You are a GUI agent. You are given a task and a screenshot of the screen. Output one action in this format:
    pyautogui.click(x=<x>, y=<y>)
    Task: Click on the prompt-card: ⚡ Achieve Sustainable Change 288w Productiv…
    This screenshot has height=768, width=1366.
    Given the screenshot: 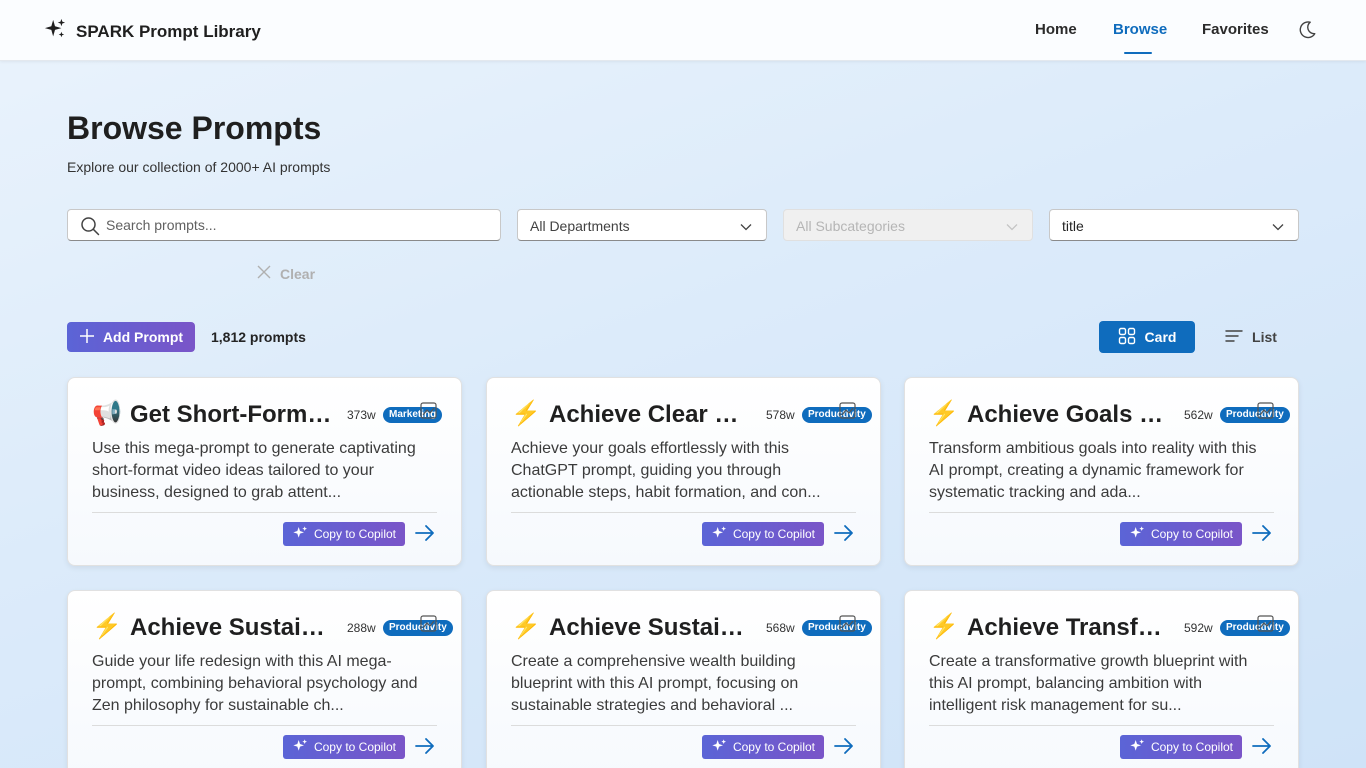 What is the action you would take?
    pyautogui.click(x=264, y=679)
    